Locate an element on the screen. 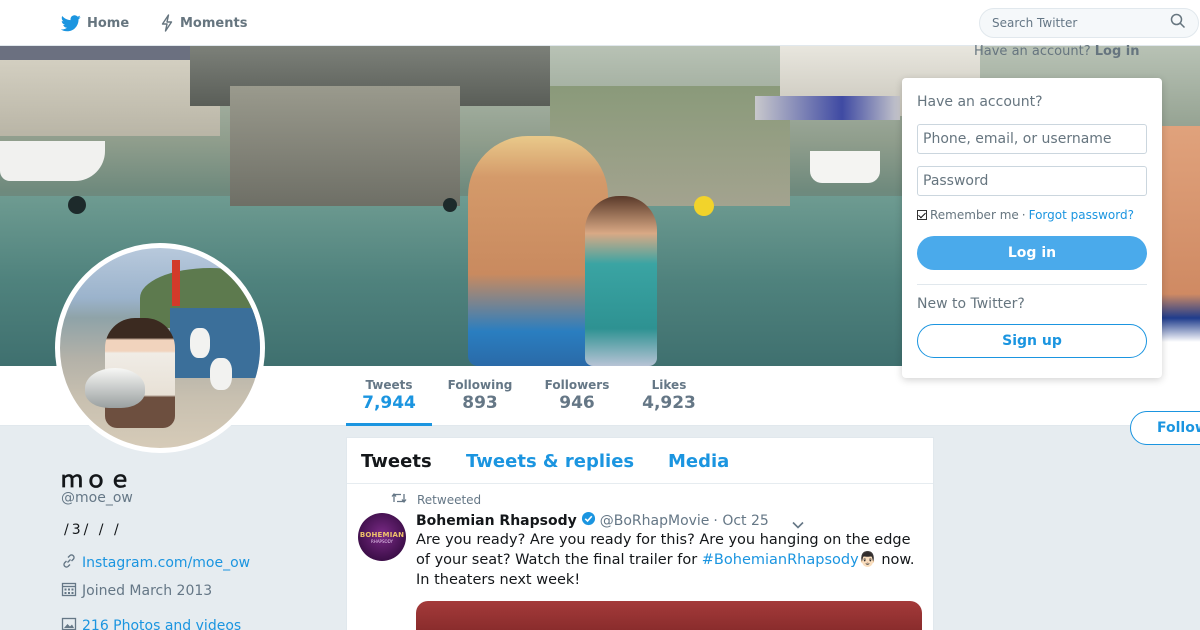  tweet-hashtag: #BohemianRhapsody is located at coordinates (780, 560).